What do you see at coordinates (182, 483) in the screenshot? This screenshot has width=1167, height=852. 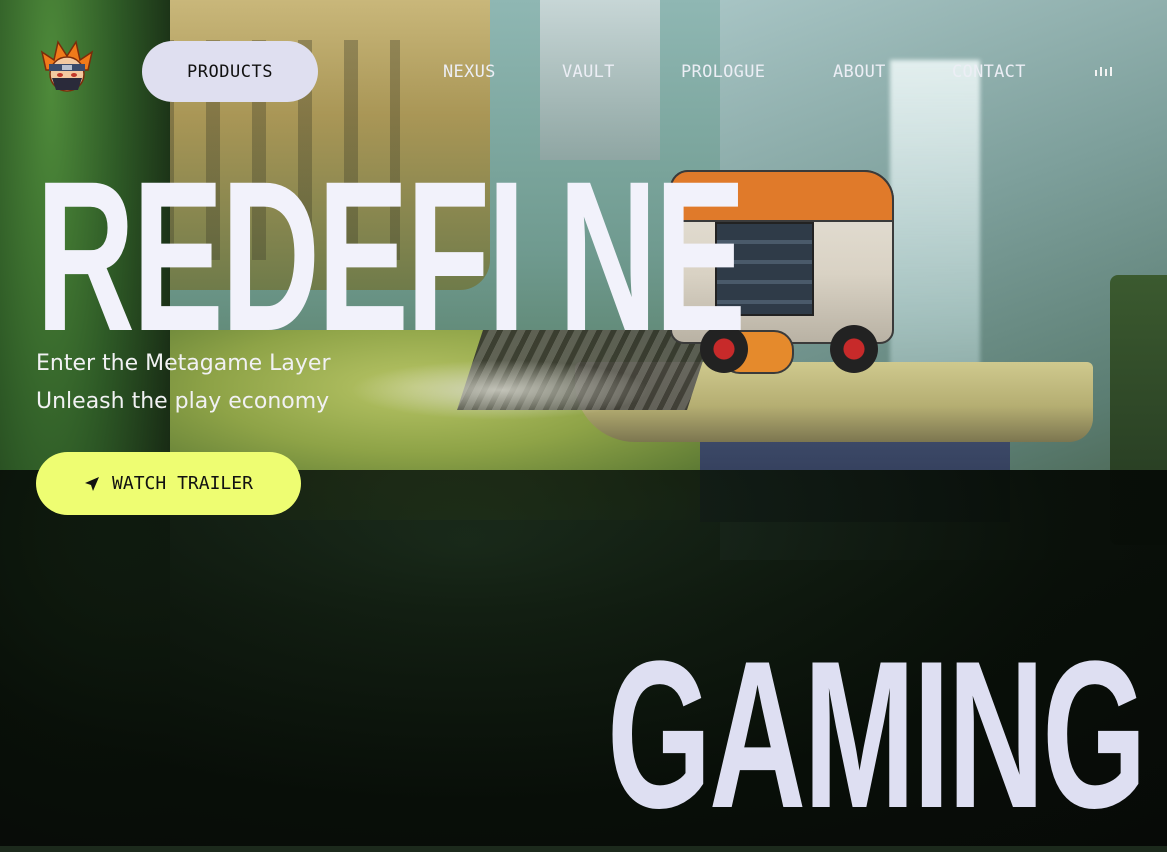 I see `watch-trailer-label: WATCH TRAILER` at bounding box center [182, 483].